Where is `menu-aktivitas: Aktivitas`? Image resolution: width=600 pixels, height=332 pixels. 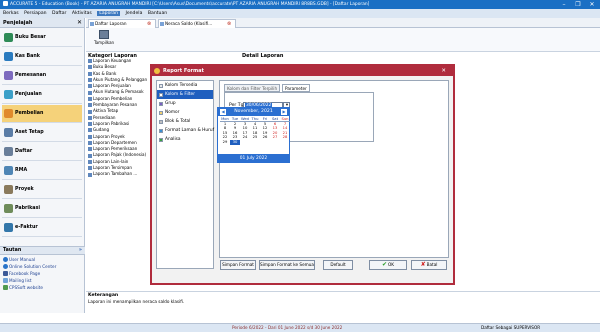
menu-aktivitas: Aktivitas is located at coordinates (82, 13).